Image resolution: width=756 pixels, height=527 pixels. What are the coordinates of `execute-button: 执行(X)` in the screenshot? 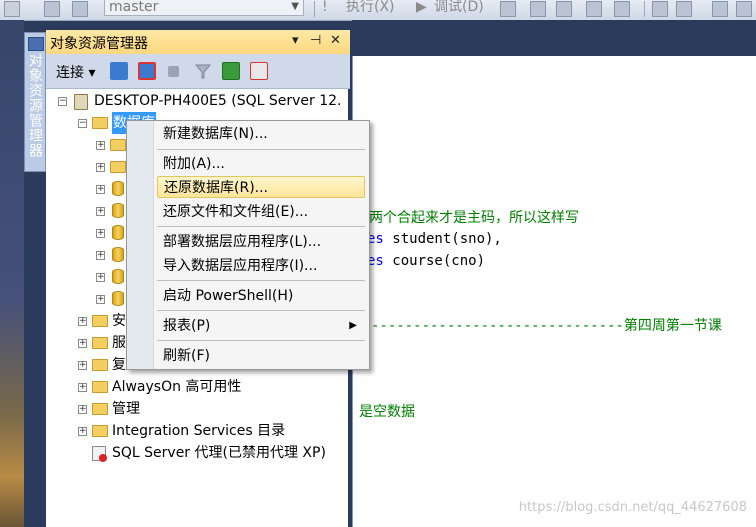 It's located at (370, 8).